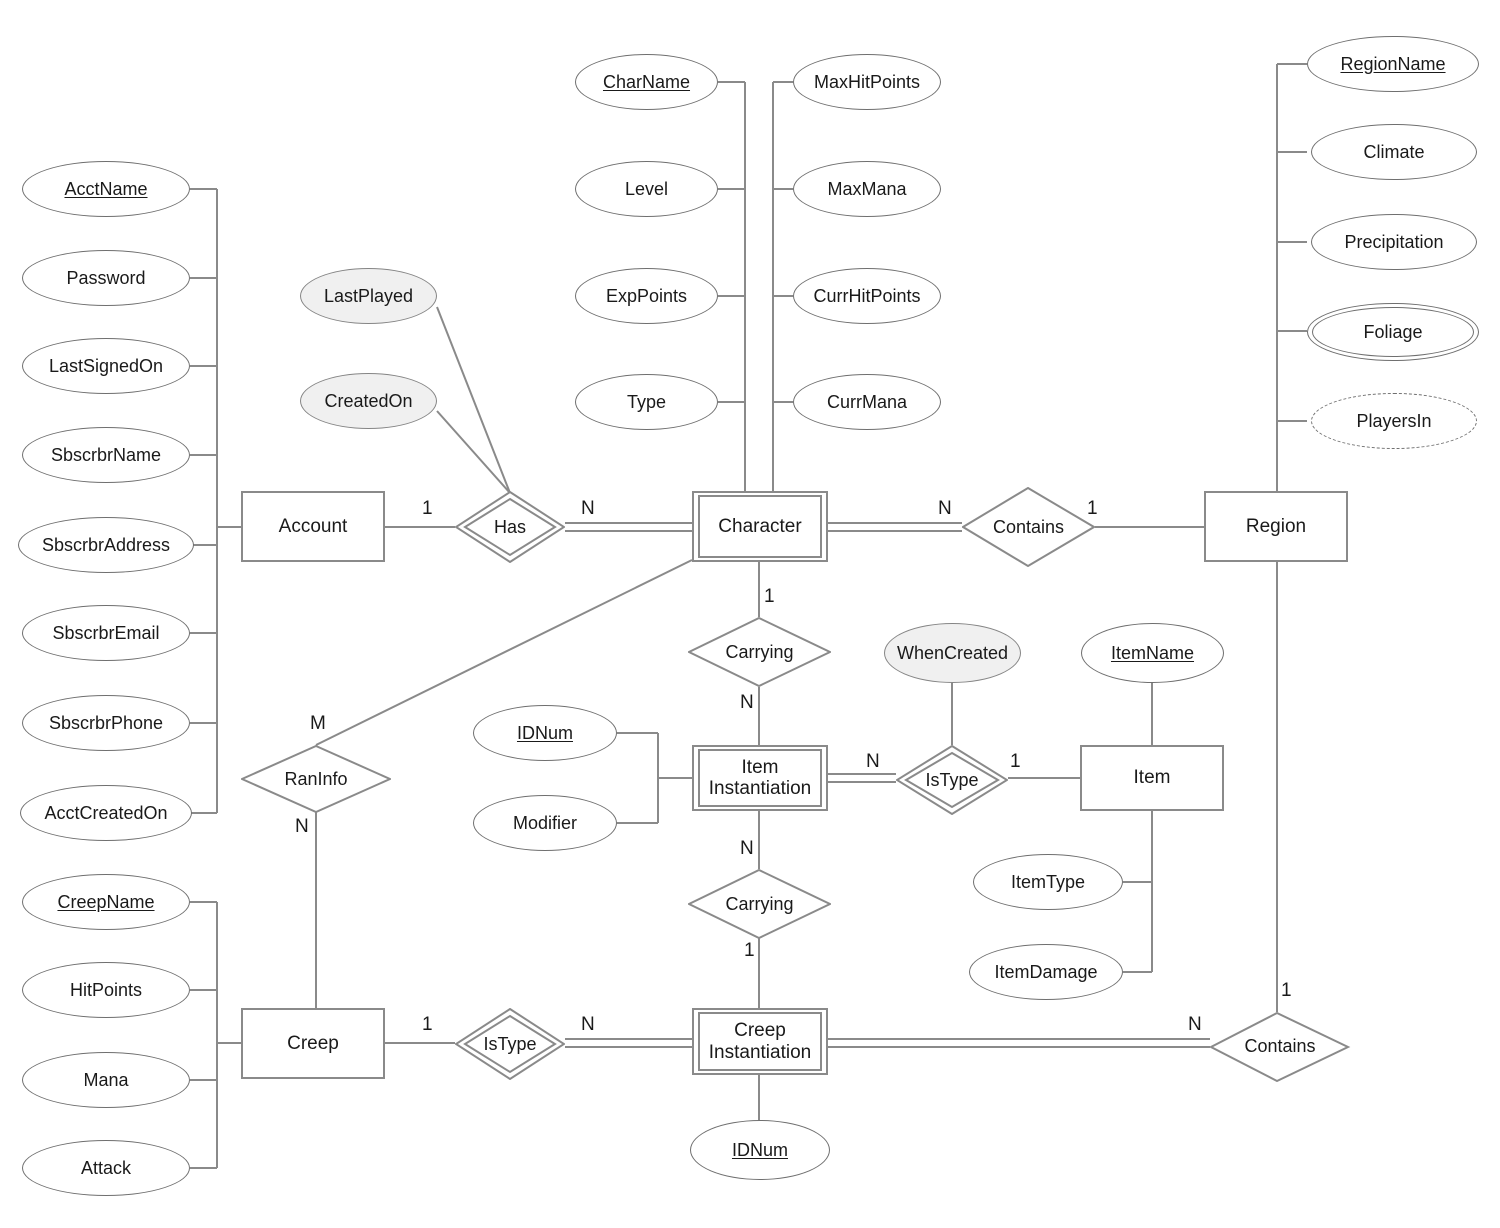 The image size is (1500, 1228). I want to click on cardinality-istype-item: 1, so click(1015, 761).